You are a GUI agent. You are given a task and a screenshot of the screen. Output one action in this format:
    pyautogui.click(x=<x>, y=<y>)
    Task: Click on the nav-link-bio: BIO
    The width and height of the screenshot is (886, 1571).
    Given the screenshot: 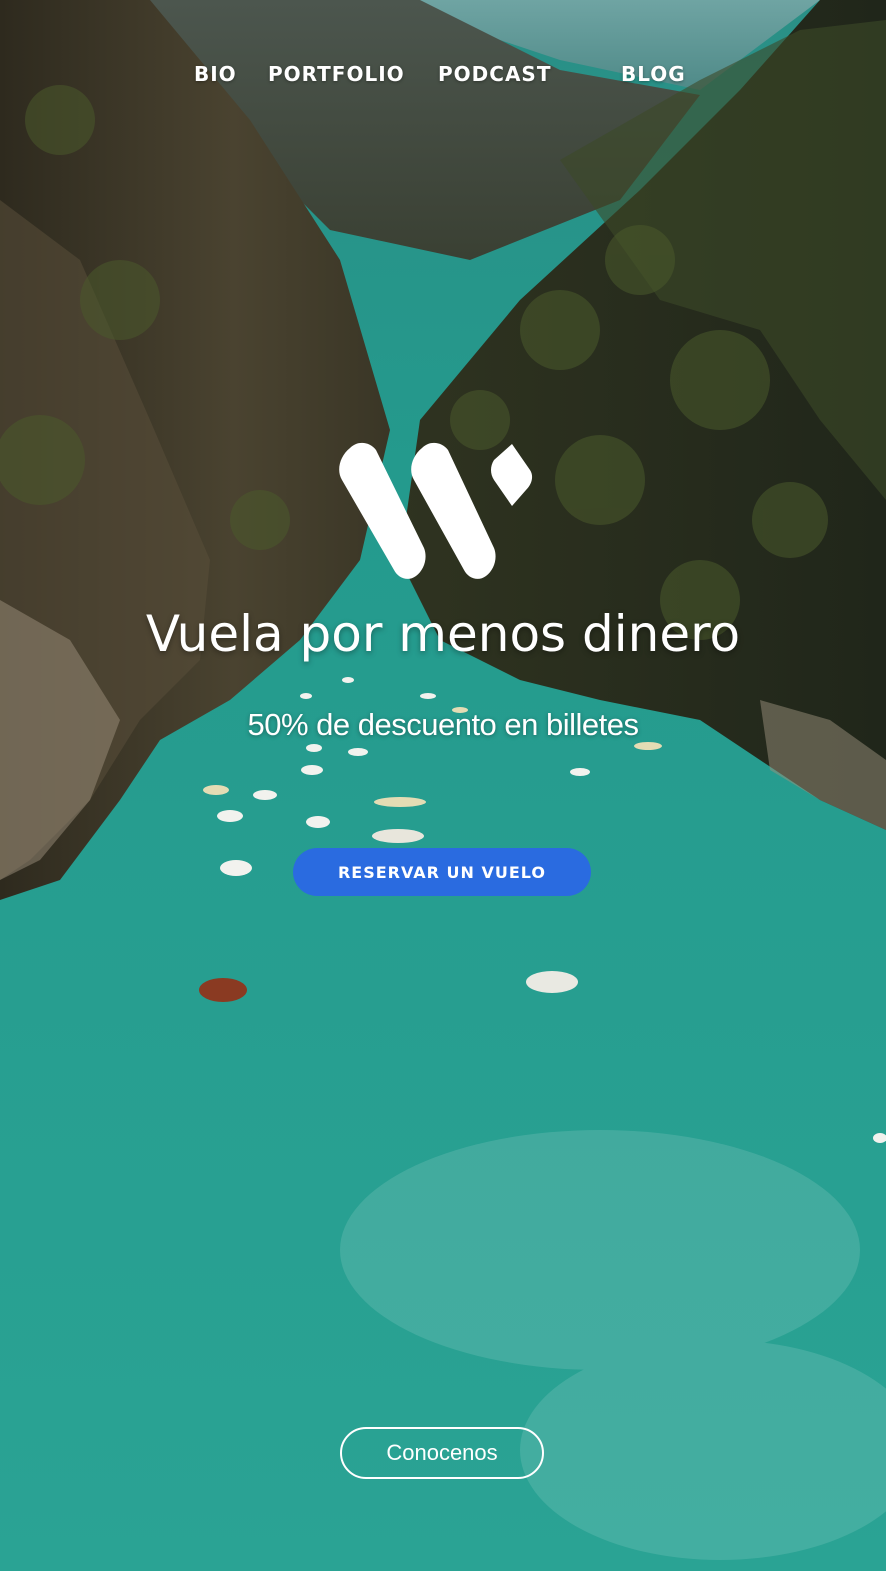 What is the action you would take?
    pyautogui.click(x=215, y=74)
    